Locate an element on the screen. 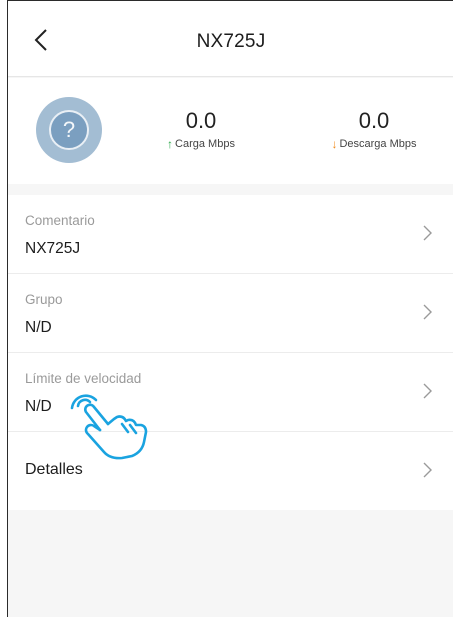  row-grupo: Grupo N/D is located at coordinates (230, 313).